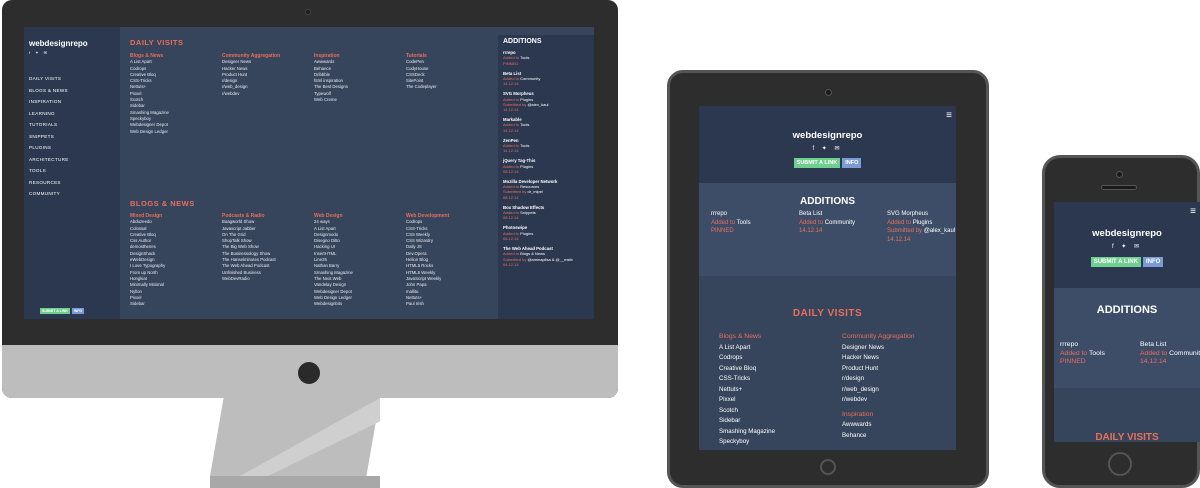  What do you see at coordinates (549, 259) in the screenshot?
I see `submitter-name: @aminapilsa & @__mstb` at bounding box center [549, 259].